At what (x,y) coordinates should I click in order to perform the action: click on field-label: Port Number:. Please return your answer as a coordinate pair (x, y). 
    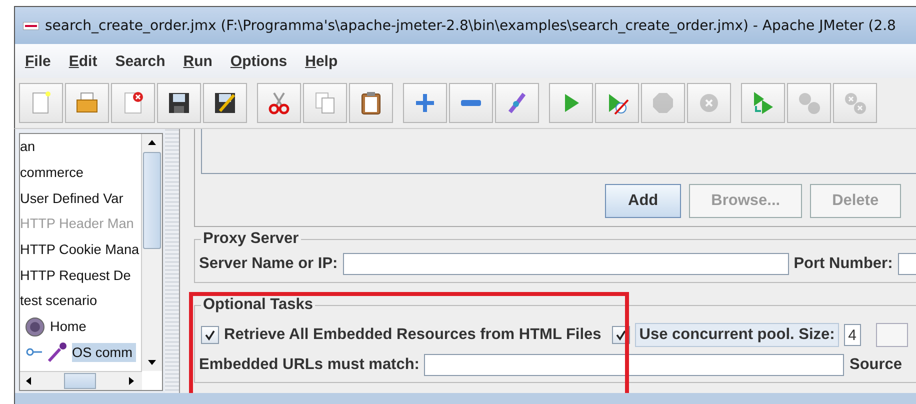
    Looking at the image, I should click on (843, 264).